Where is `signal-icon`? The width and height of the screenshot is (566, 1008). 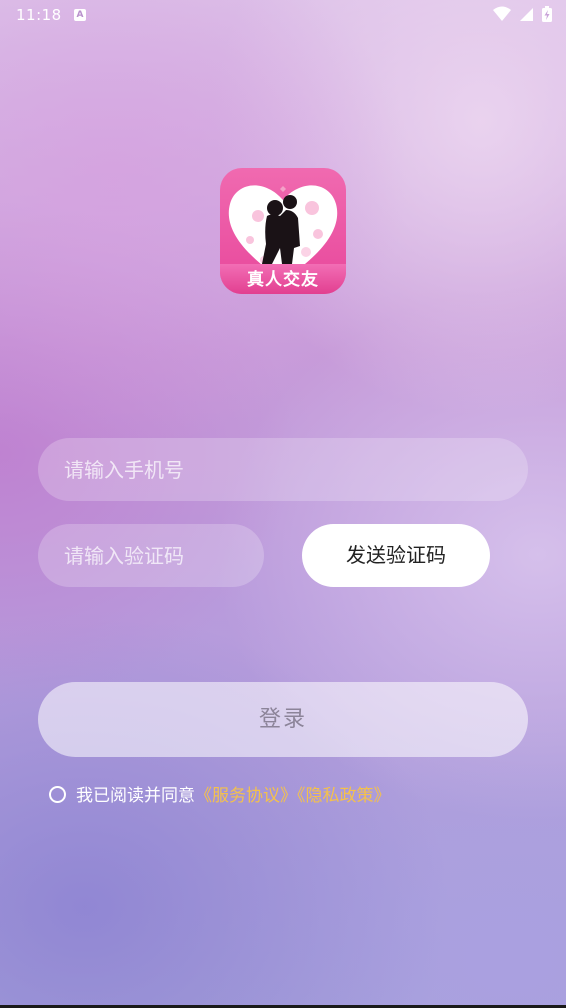 signal-icon is located at coordinates (527, 14).